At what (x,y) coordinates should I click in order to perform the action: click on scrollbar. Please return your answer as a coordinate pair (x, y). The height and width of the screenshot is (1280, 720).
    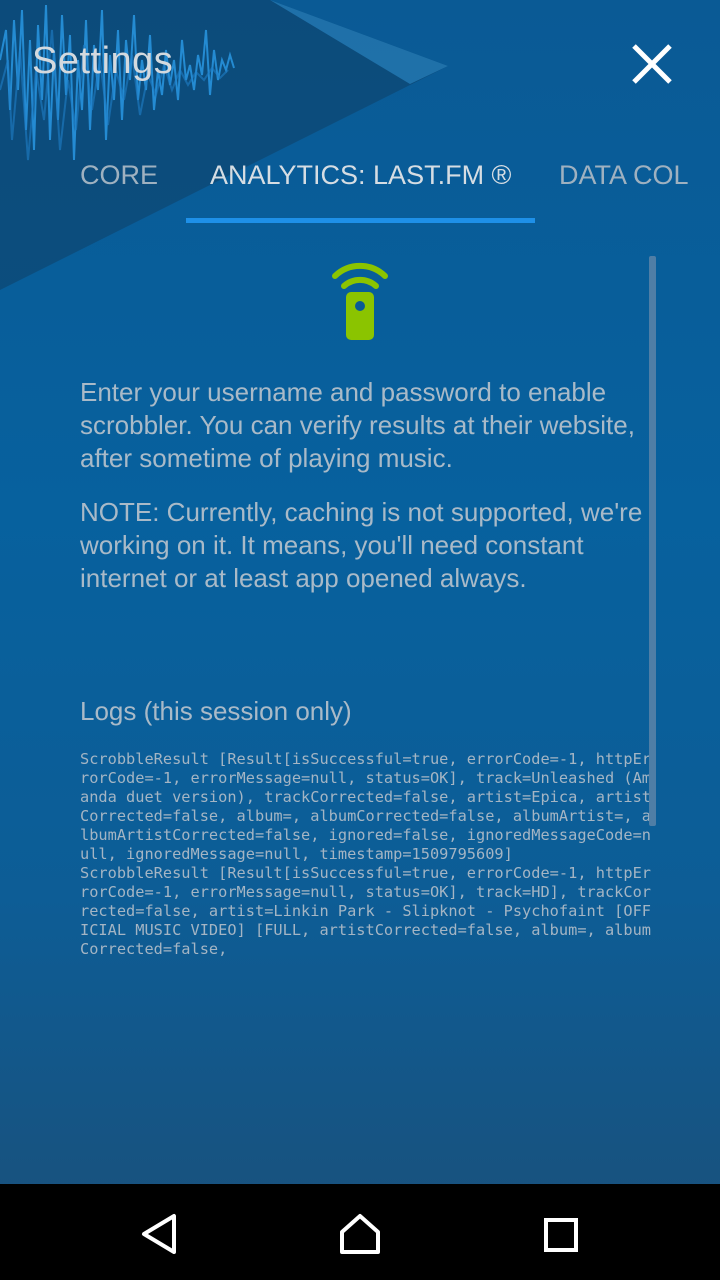
    Looking at the image, I should click on (652, 541).